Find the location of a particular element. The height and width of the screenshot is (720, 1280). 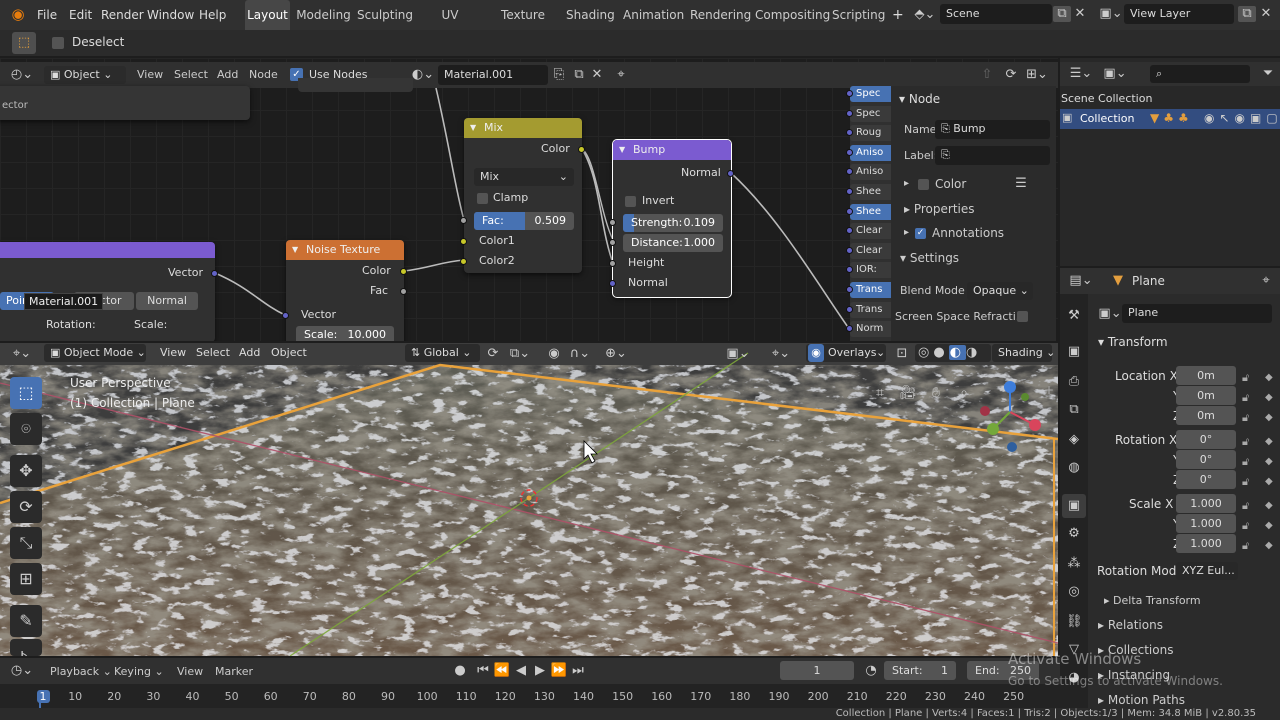

bump-height-socket is located at coordinates (612, 263).